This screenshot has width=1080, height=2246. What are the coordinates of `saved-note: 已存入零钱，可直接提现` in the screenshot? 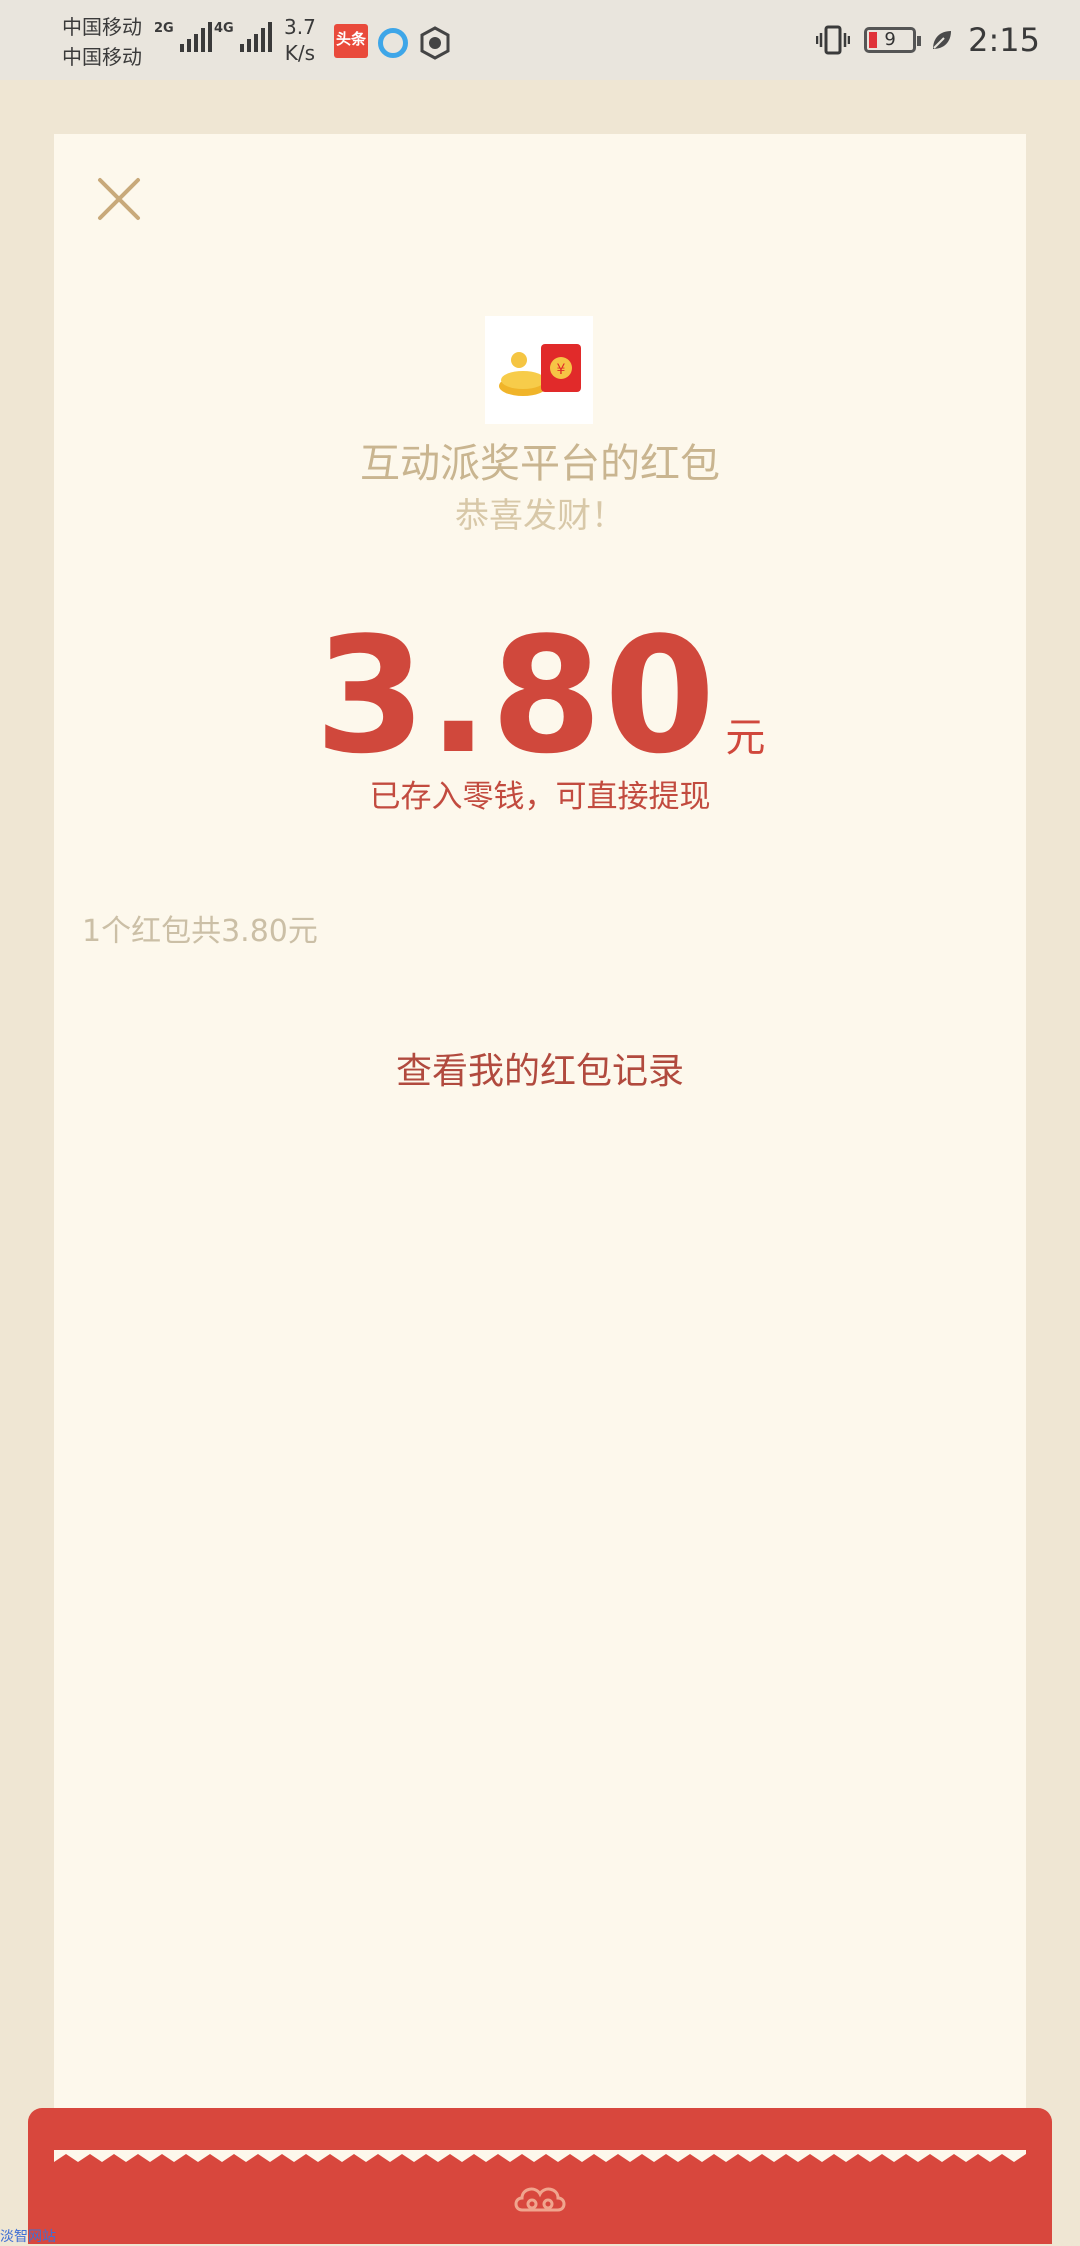 It's located at (540, 797).